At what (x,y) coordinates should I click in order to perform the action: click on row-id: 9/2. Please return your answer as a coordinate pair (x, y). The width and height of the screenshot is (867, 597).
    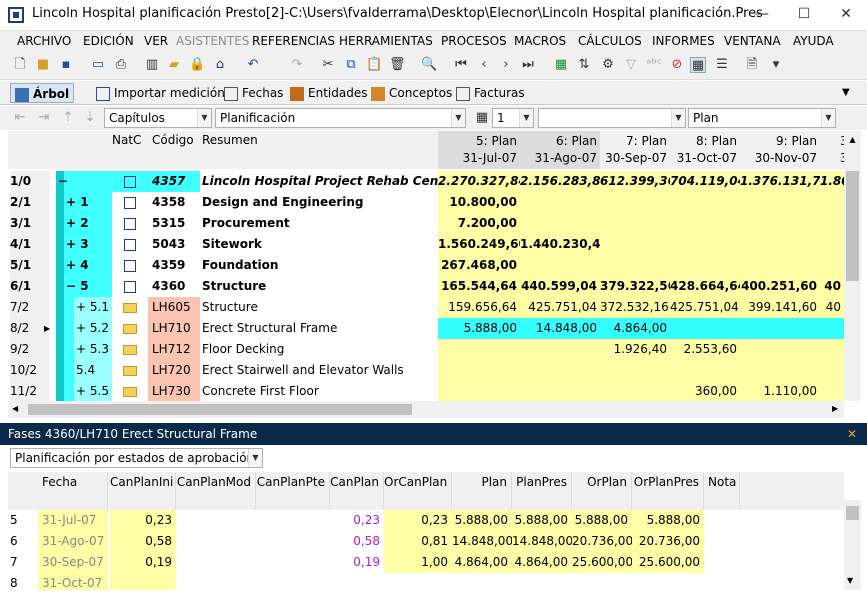
    Looking at the image, I should click on (30, 349).